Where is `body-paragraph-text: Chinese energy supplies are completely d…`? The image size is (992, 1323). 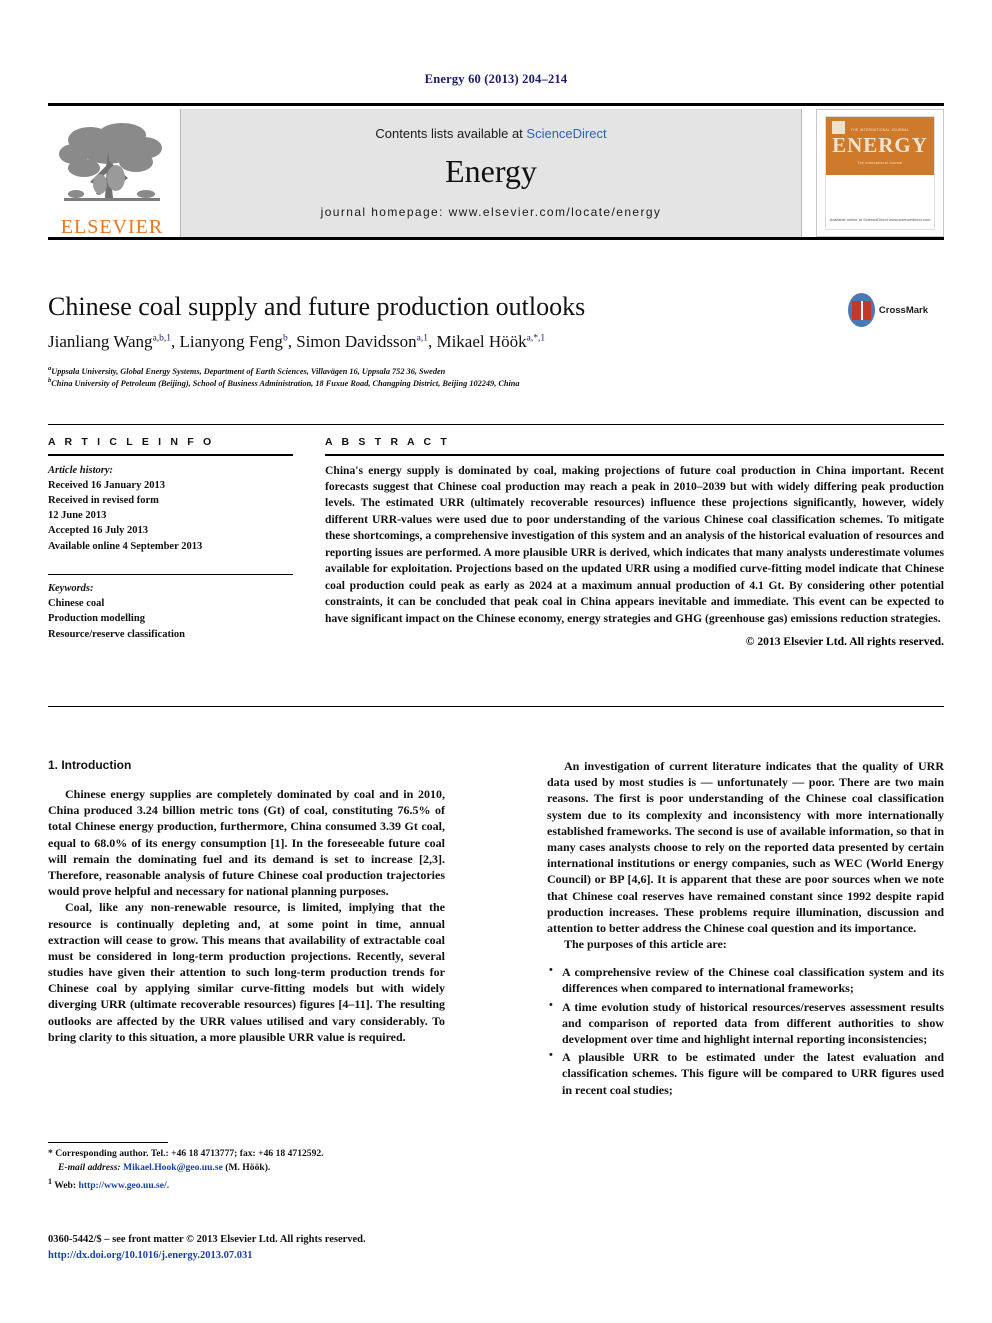 body-paragraph-text: Chinese energy supplies are completely d… is located at coordinates (246, 843).